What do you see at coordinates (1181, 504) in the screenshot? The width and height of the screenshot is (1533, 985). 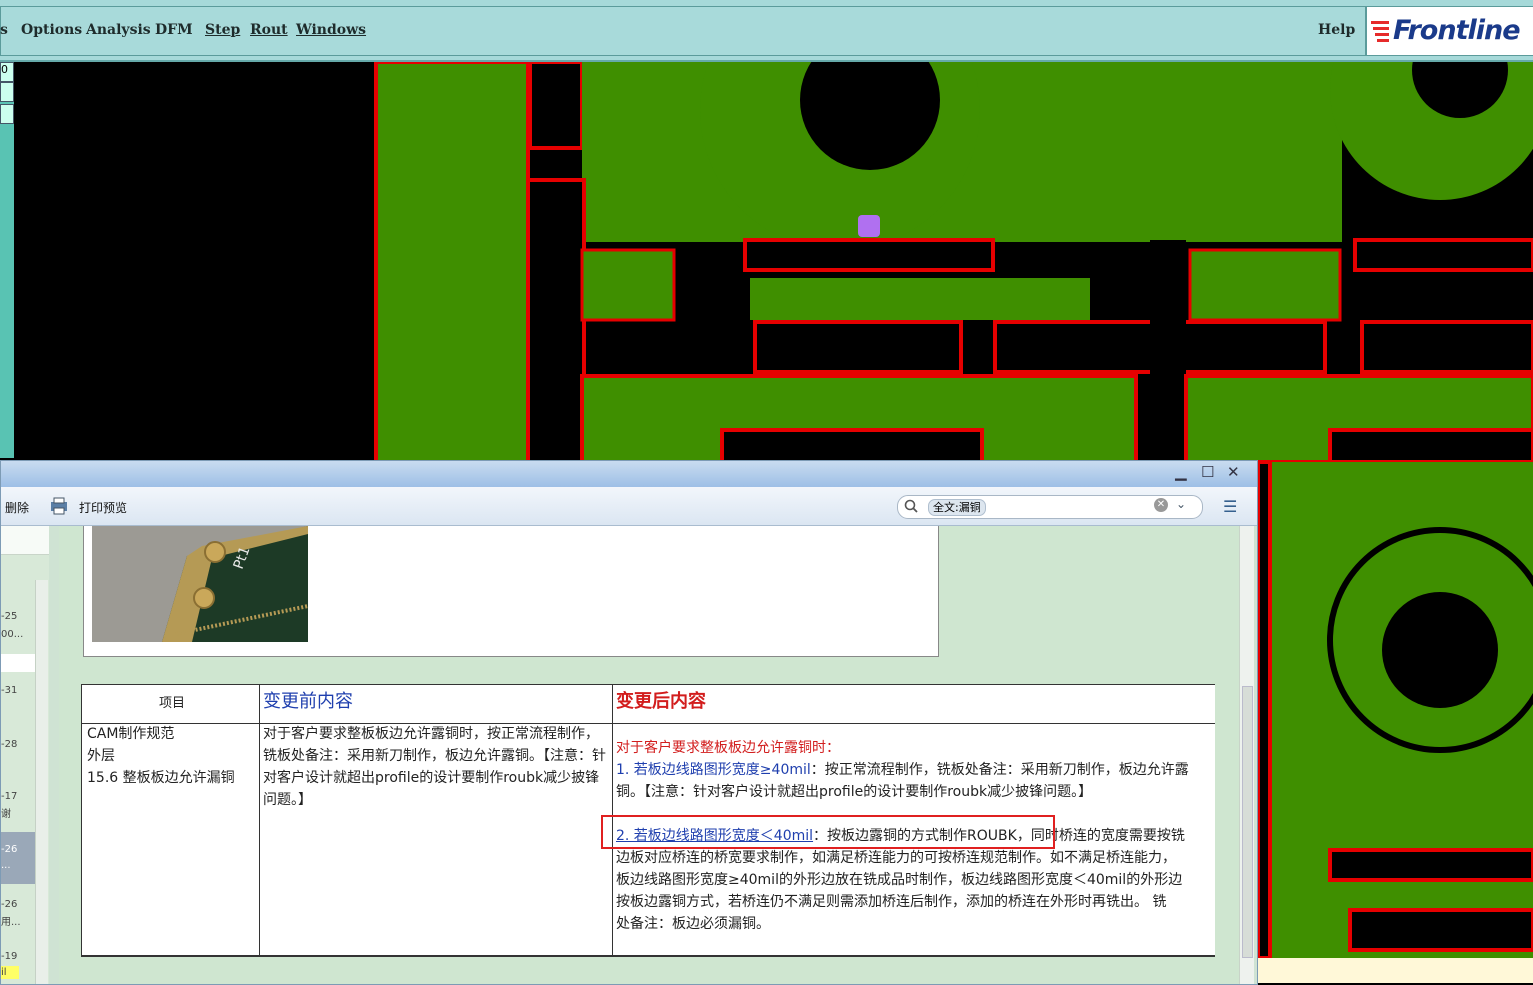 I see `chevron-down-icon: ⌄` at bounding box center [1181, 504].